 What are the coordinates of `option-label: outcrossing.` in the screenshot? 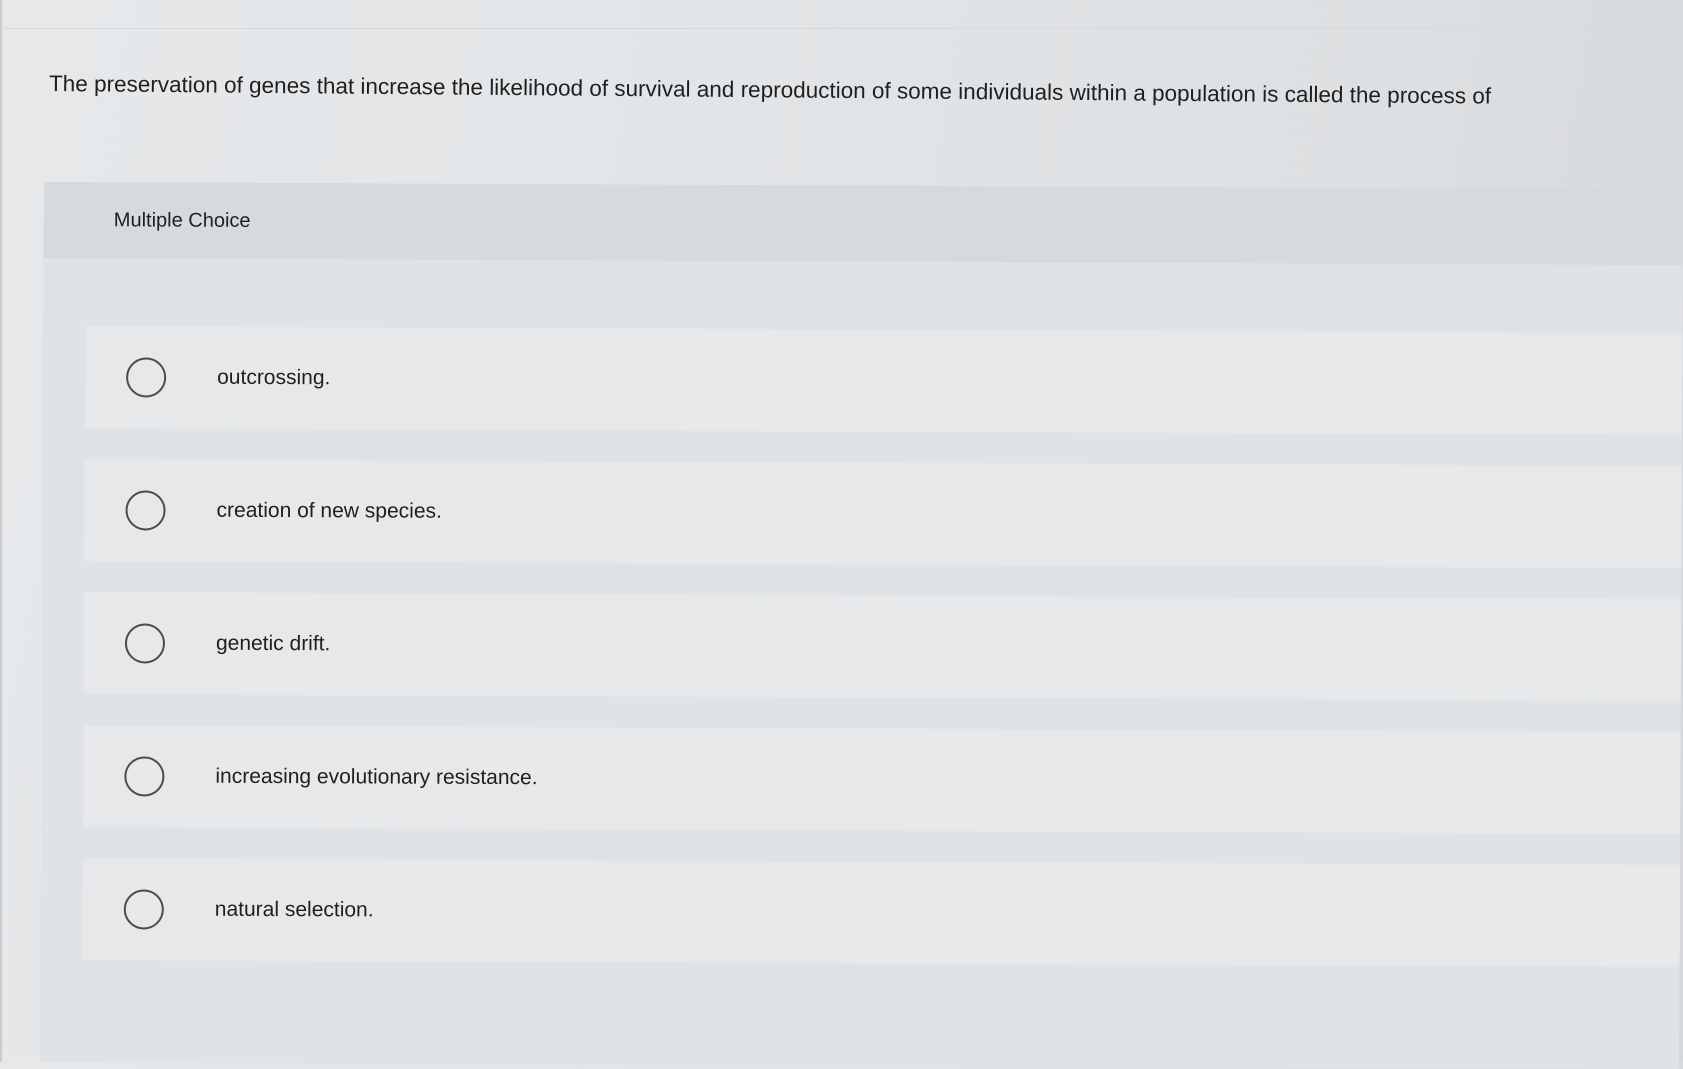 It's located at (274, 377).